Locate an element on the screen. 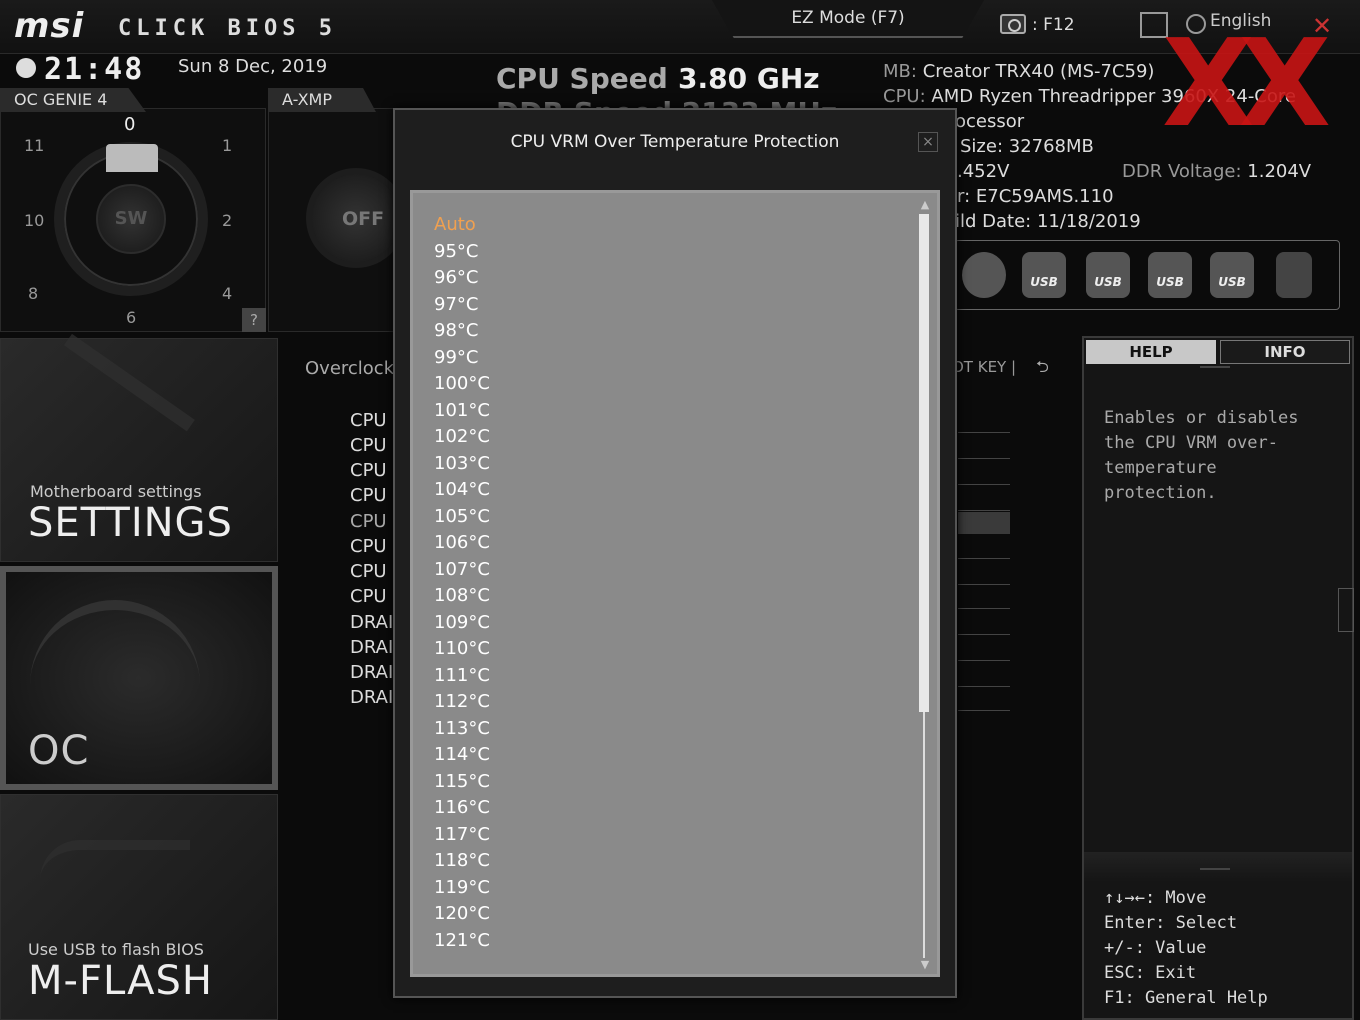 This screenshot has height=1020, width=1360. option-item: 95°C is located at coordinates (462, 252).